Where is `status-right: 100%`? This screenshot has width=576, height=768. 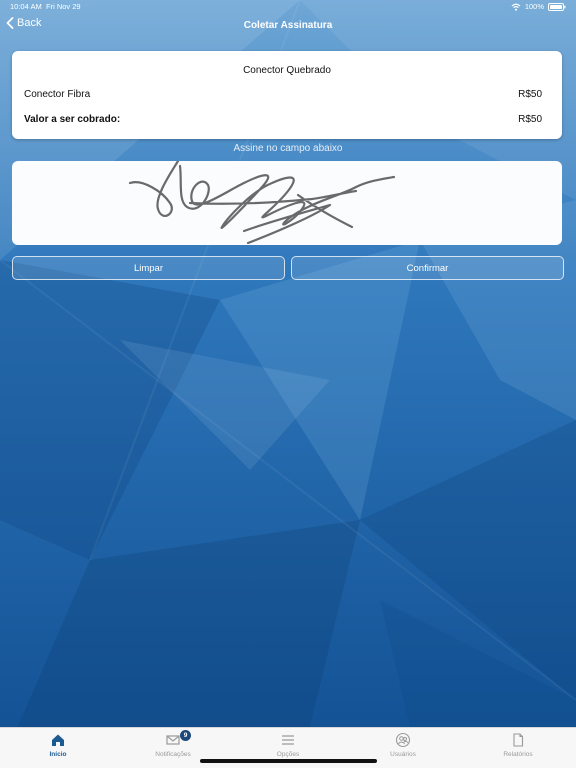 status-right: 100% is located at coordinates (538, 7).